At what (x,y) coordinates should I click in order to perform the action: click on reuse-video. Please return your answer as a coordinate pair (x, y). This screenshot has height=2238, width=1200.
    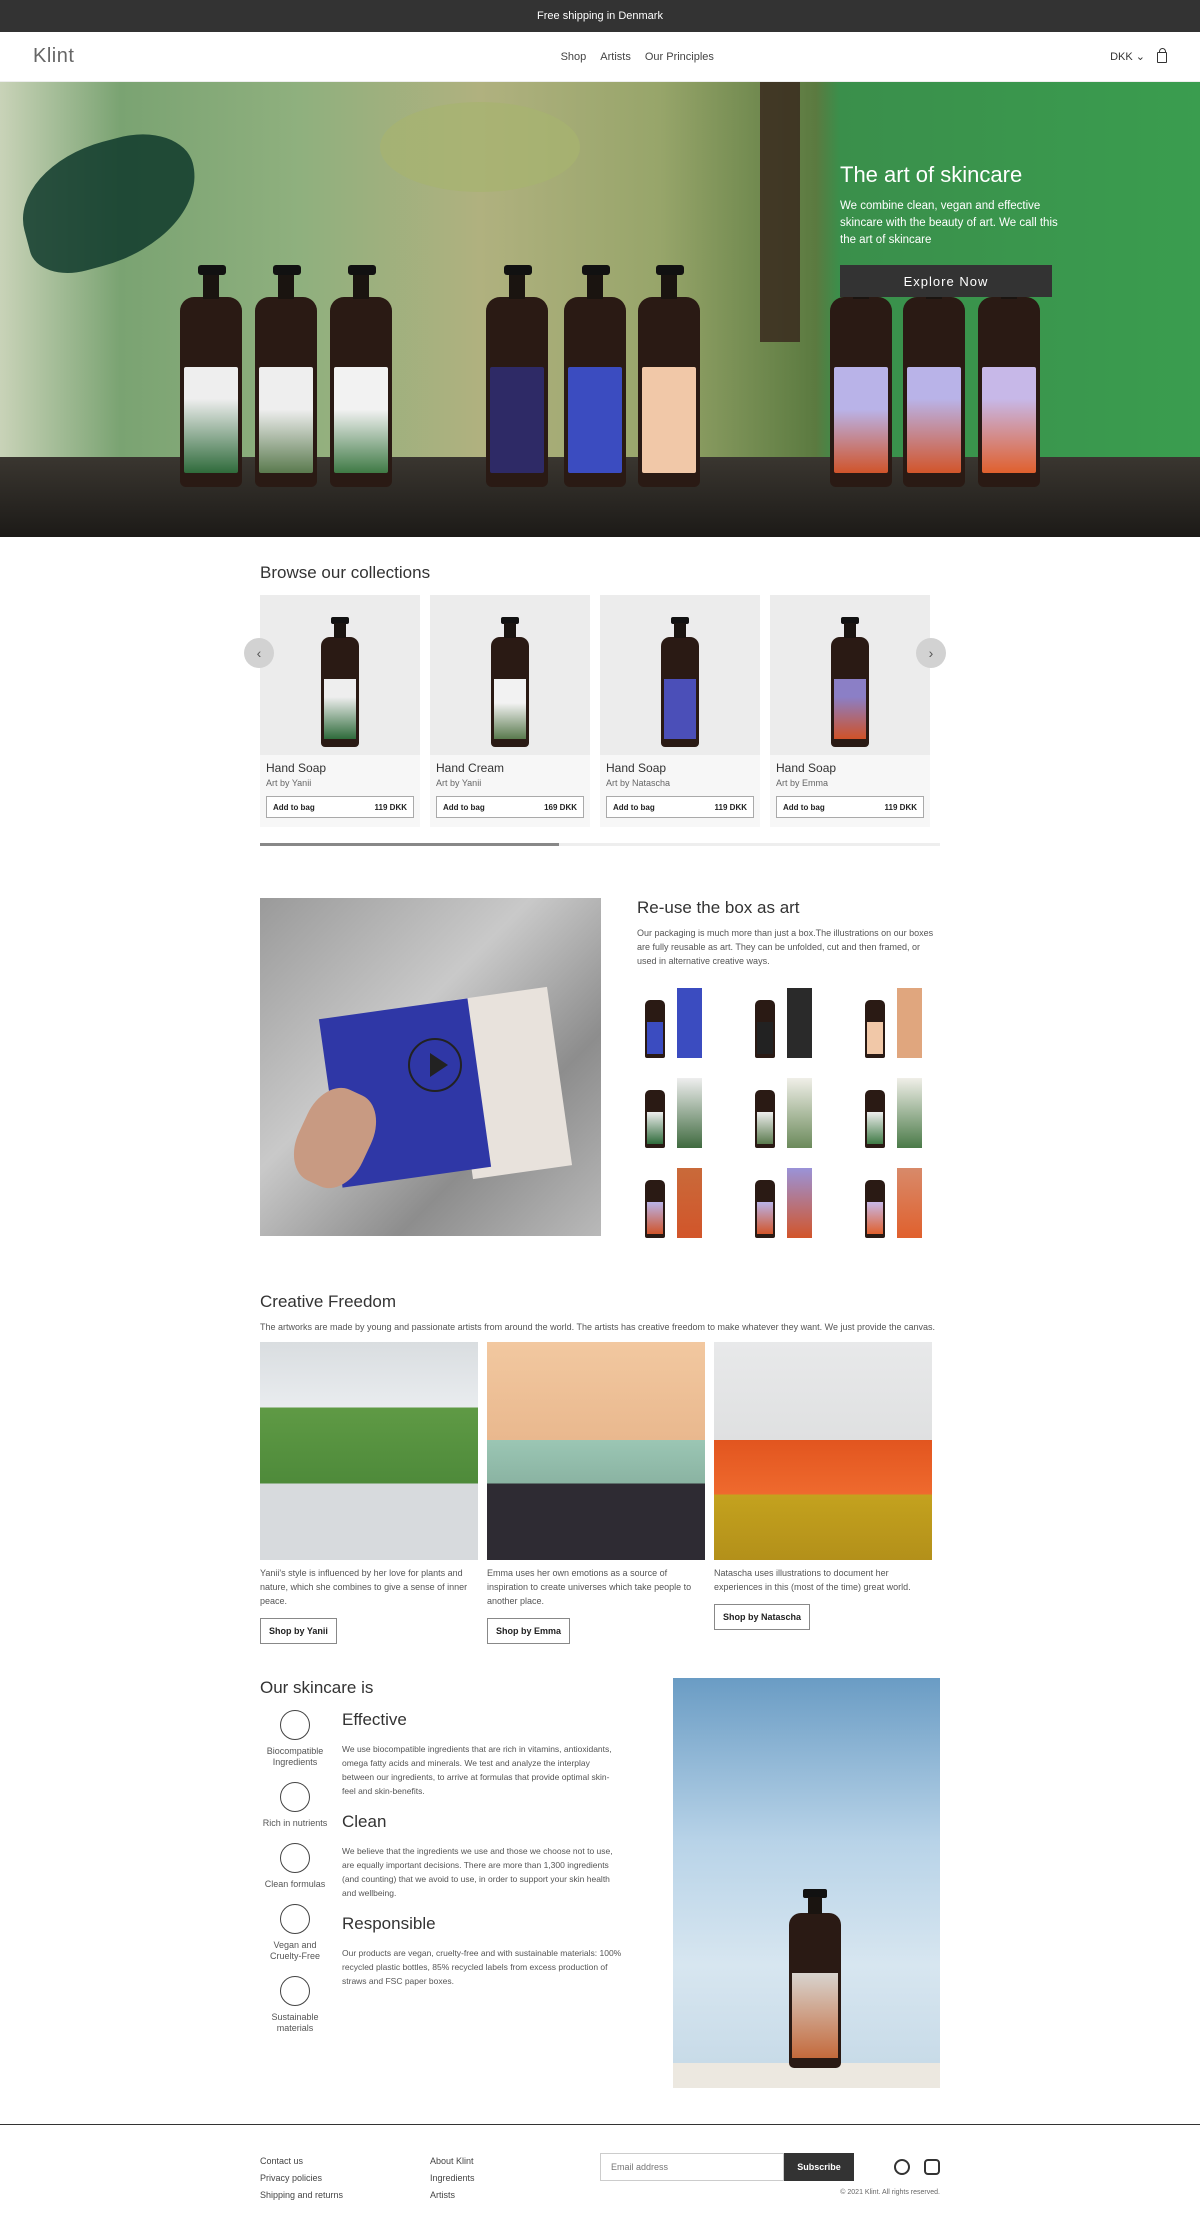
    Looking at the image, I should click on (430, 1067).